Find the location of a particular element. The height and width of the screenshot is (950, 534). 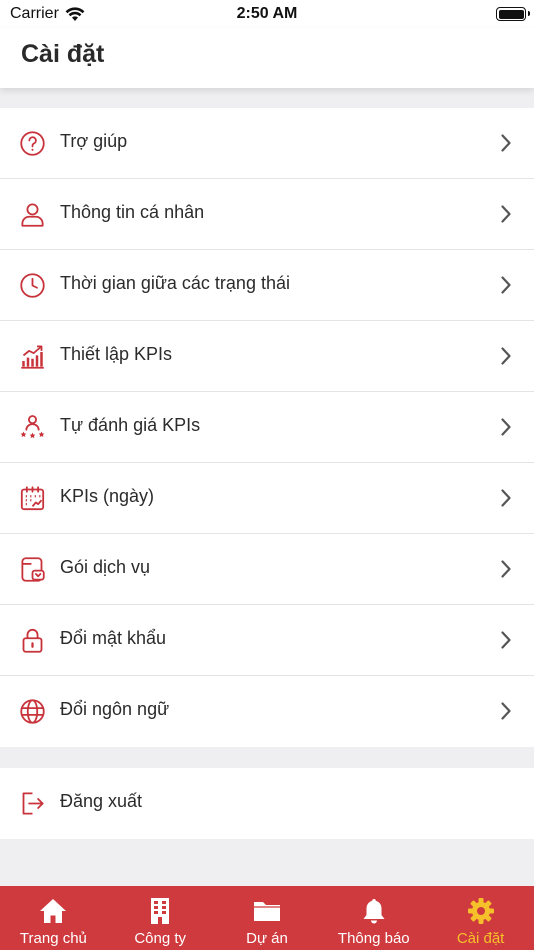

home-icon is located at coordinates (53, 911).